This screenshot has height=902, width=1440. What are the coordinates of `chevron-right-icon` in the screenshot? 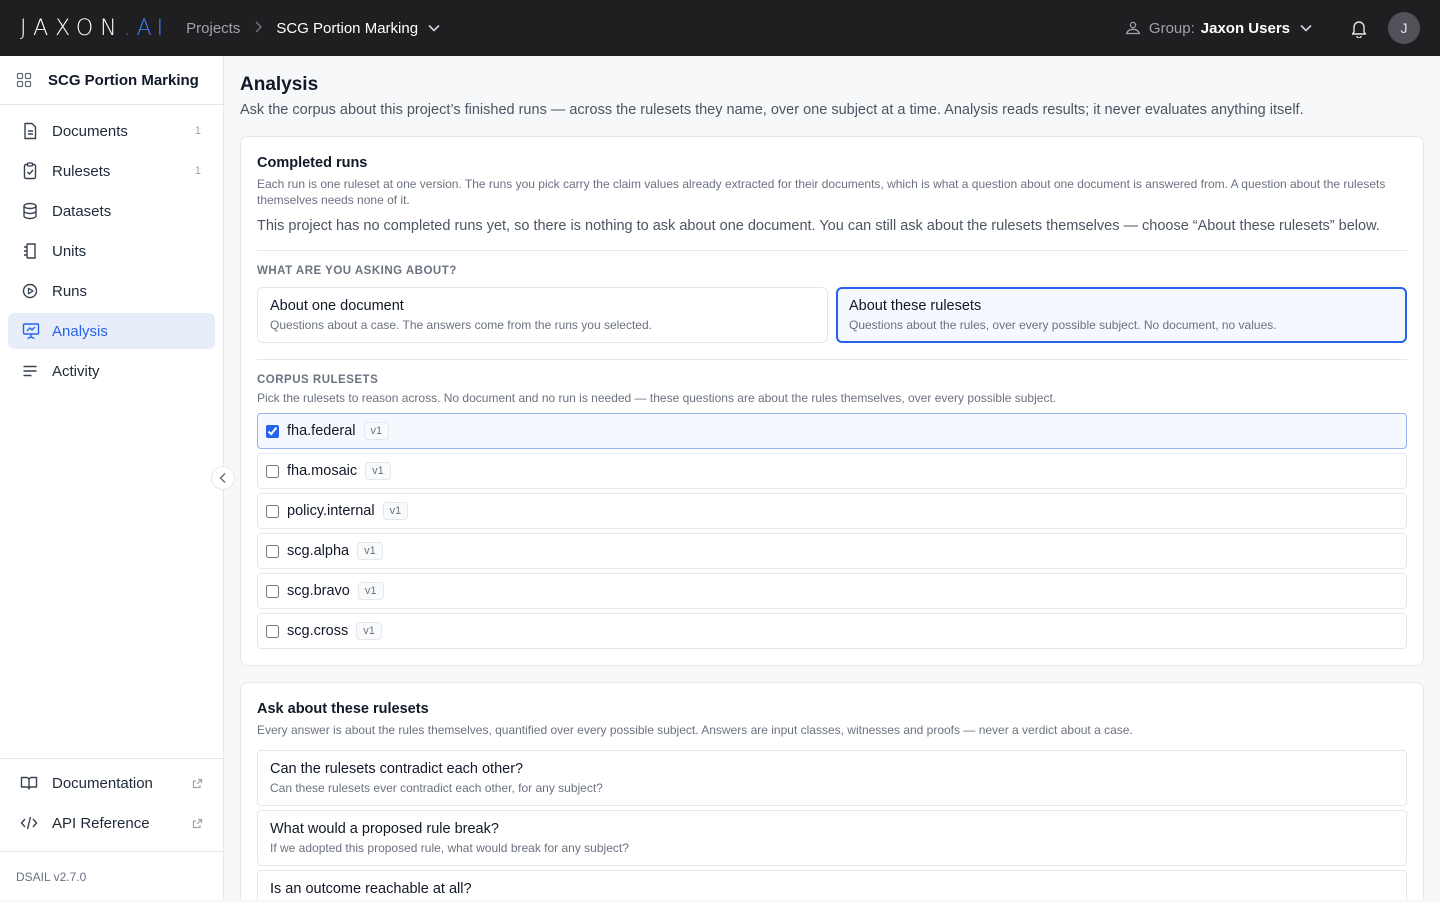 It's located at (258, 28).